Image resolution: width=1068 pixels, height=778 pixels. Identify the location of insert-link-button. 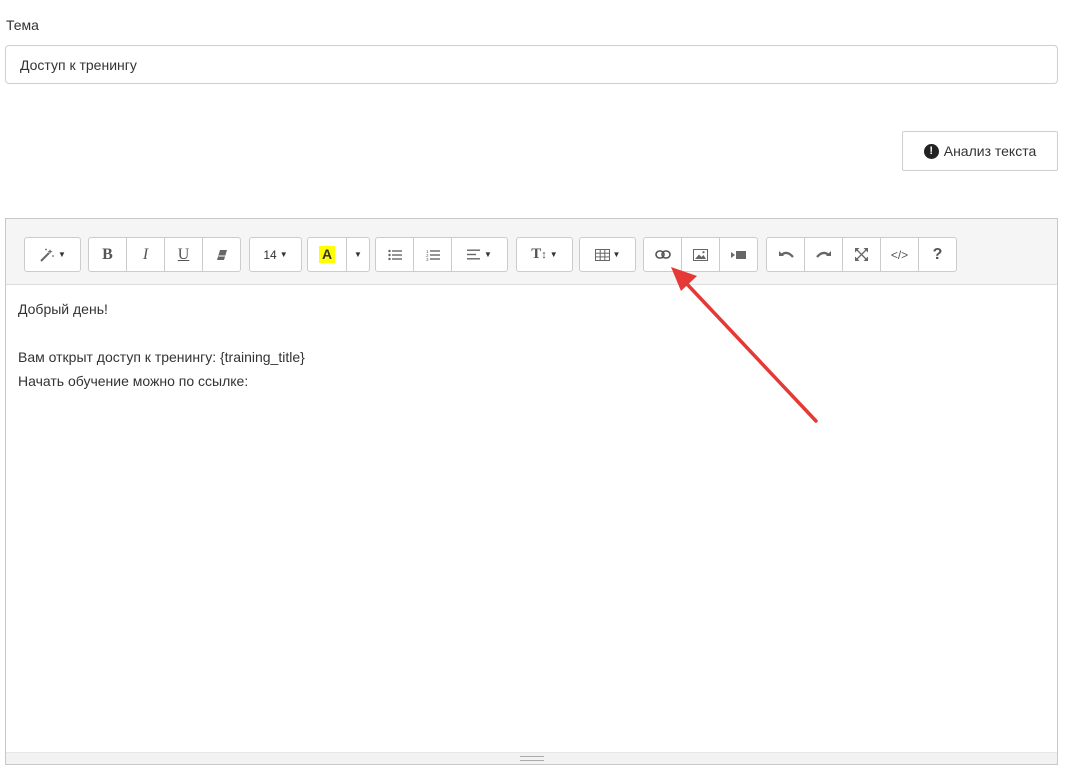
(662, 254).